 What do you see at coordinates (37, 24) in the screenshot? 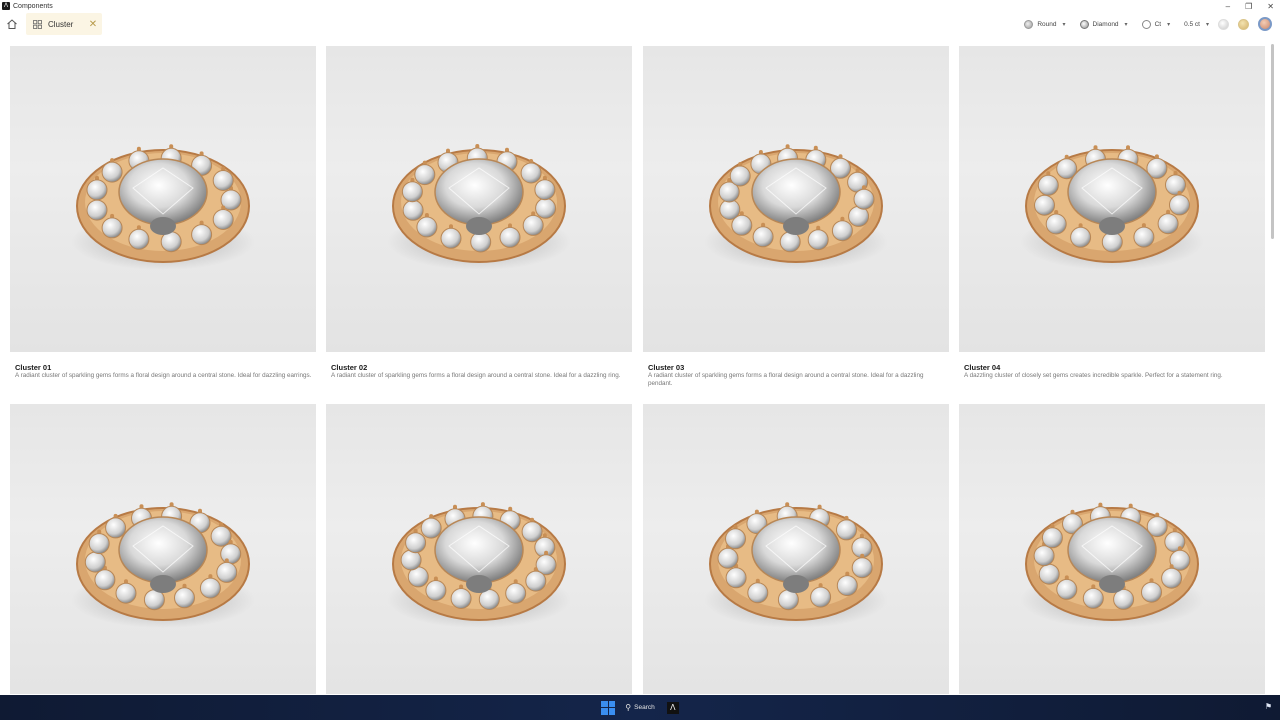
I see `grid-icon` at bounding box center [37, 24].